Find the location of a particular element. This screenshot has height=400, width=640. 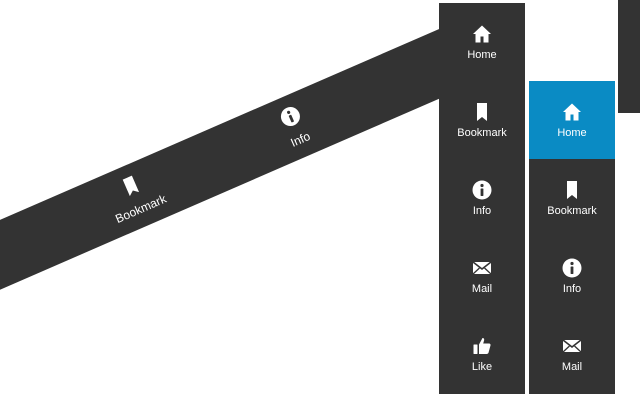

tab-home: Home is located at coordinates (482, 42).